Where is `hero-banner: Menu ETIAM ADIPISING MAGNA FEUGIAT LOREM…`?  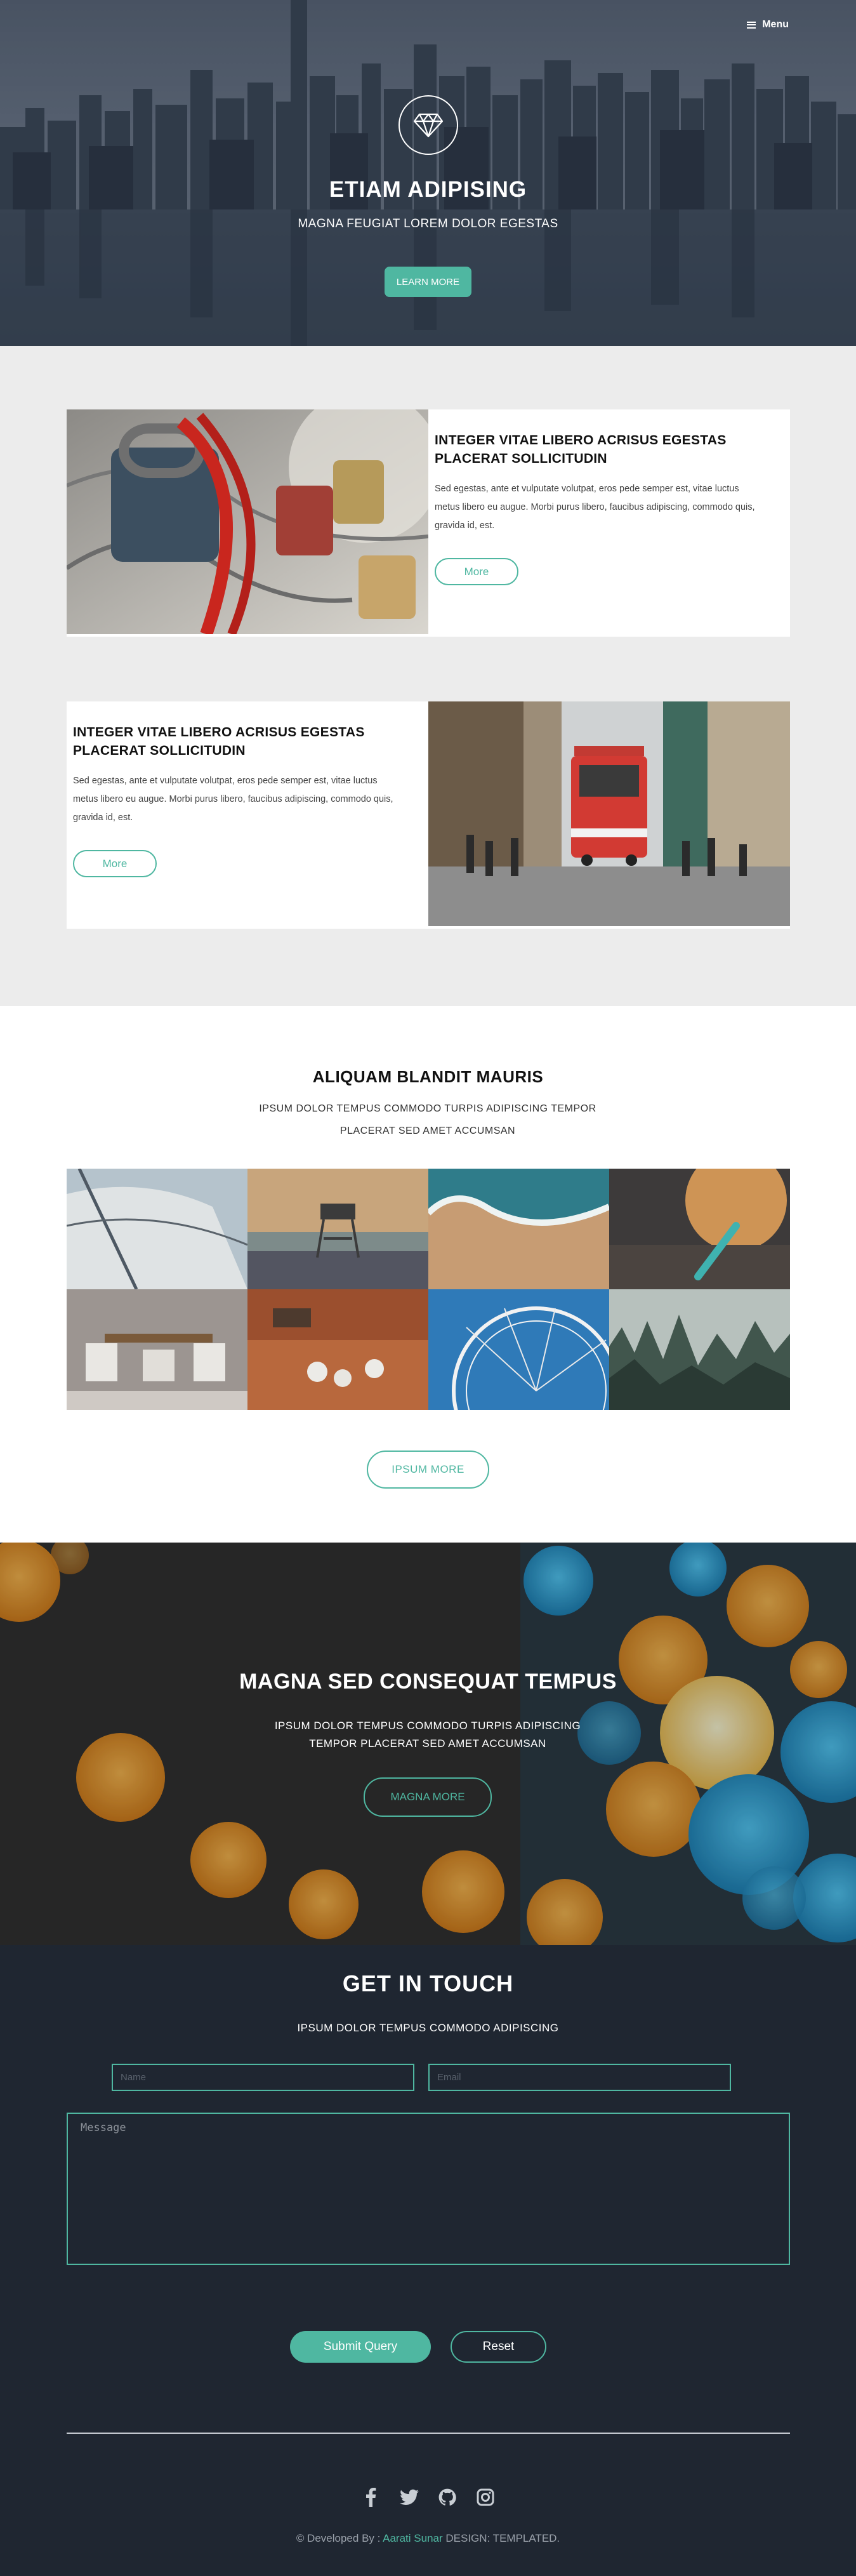
hero-banner: Menu ETIAM ADIPISING MAGNA FEUGIAT LOREM… is located at coordinates (428, 173).